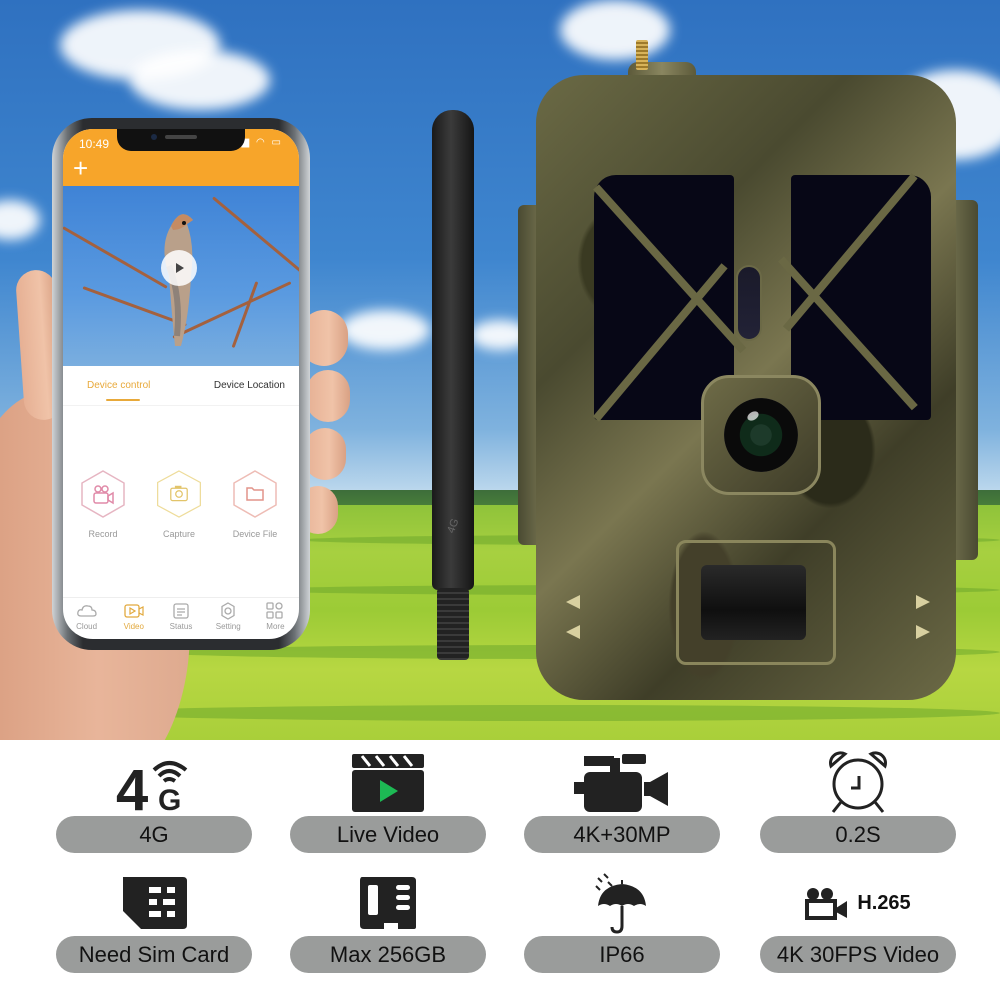 The image size is (1000, 1000). I want to click on wifi-icon: ◠, so click(261, 142).